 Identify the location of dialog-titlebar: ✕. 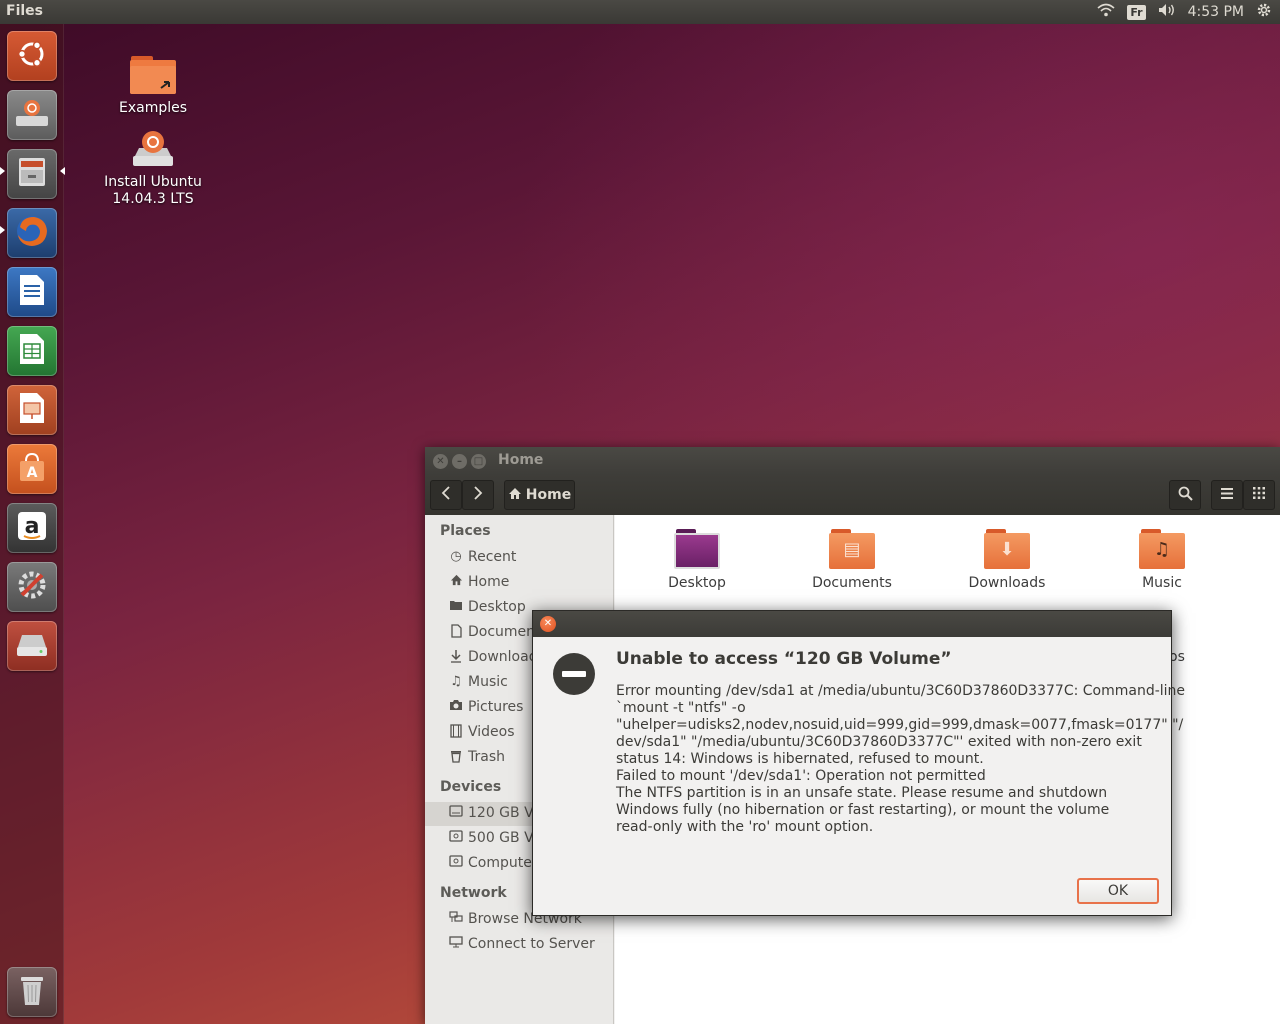
(852, 624).